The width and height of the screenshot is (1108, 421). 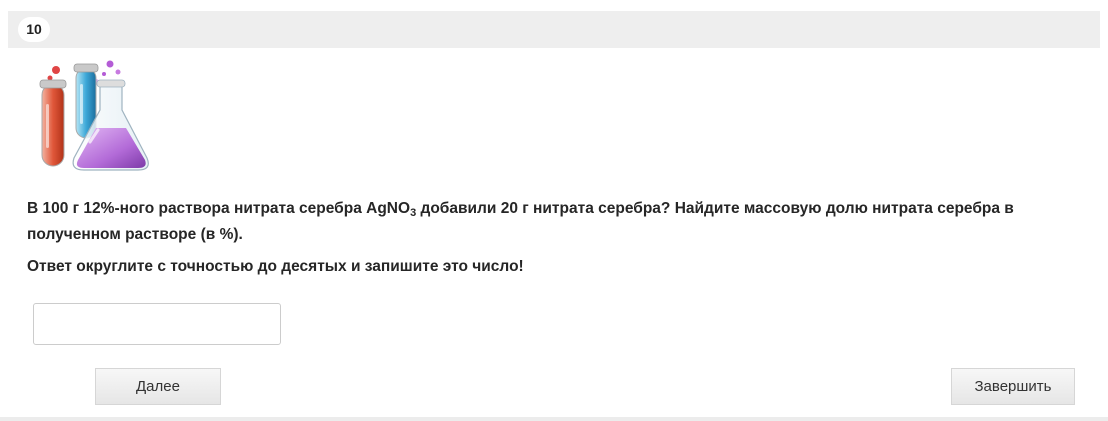 I want to click on question-header: 10, so click(x=554, y=29).